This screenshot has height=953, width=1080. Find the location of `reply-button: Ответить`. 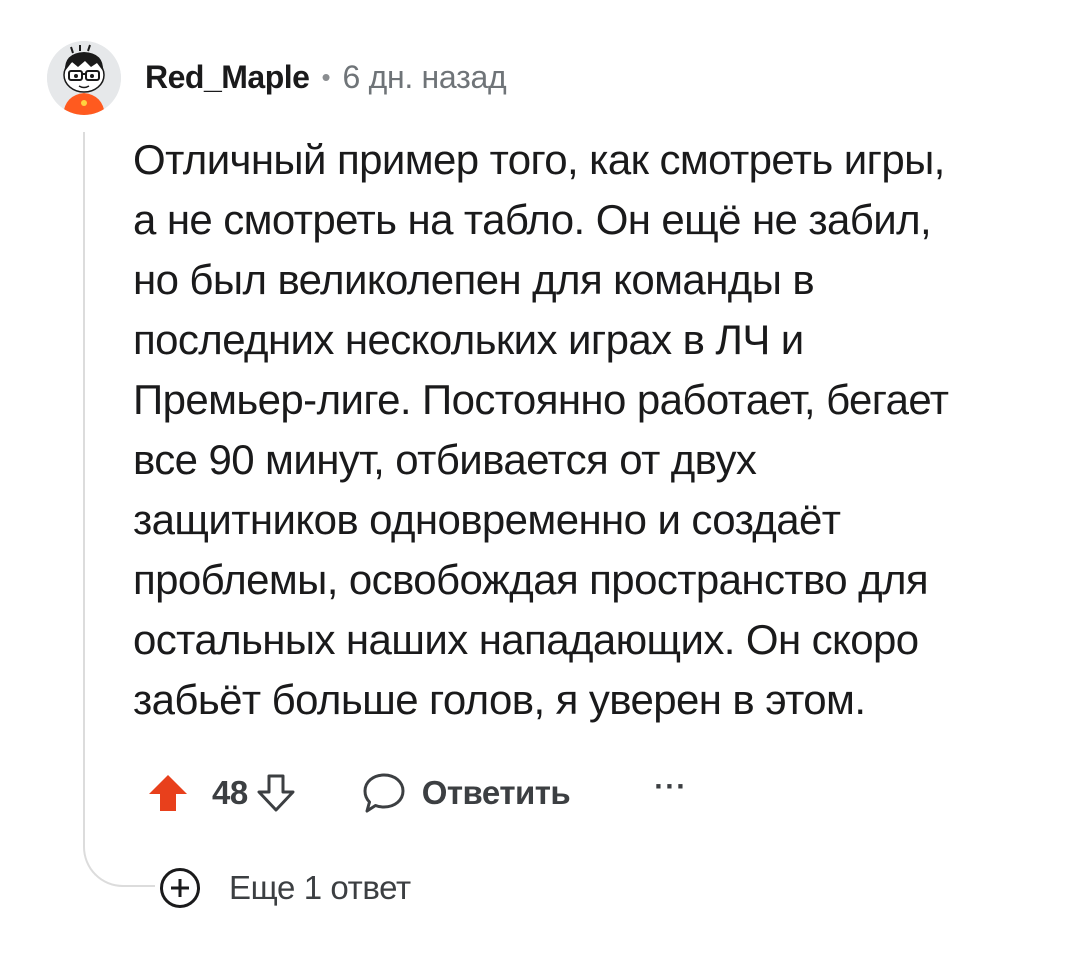

reply-button: Ответить is located at coordinates (465, 793).